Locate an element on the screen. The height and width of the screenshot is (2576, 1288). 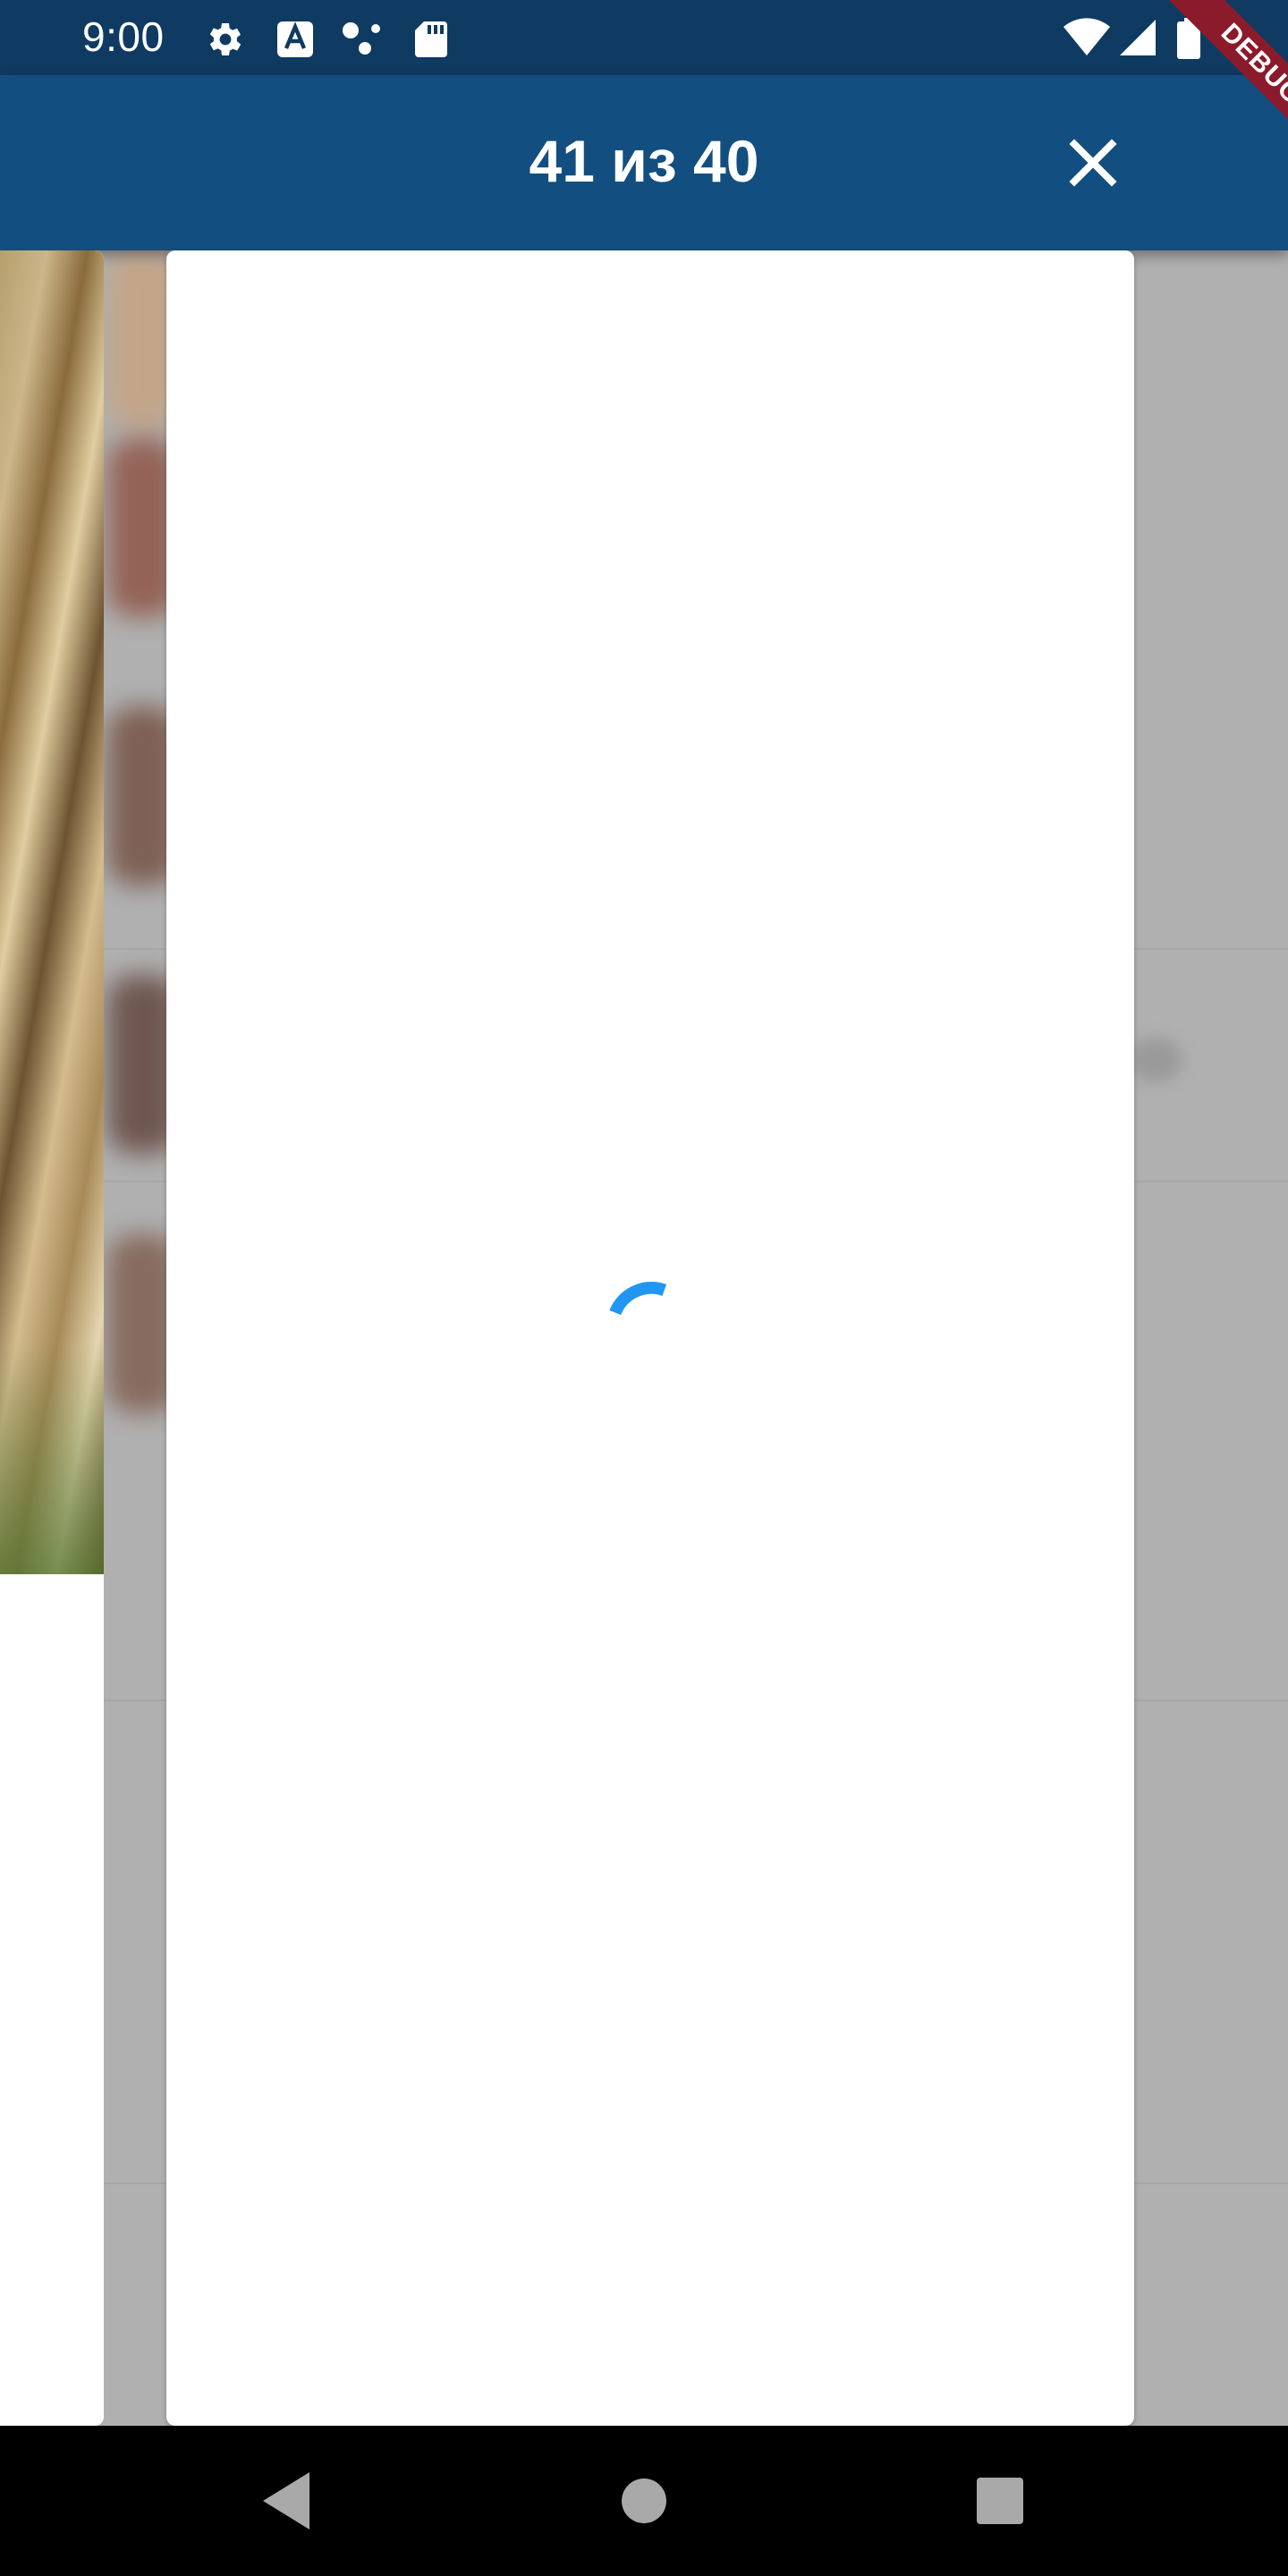
gear-icon is located at coordinates (225, 39).